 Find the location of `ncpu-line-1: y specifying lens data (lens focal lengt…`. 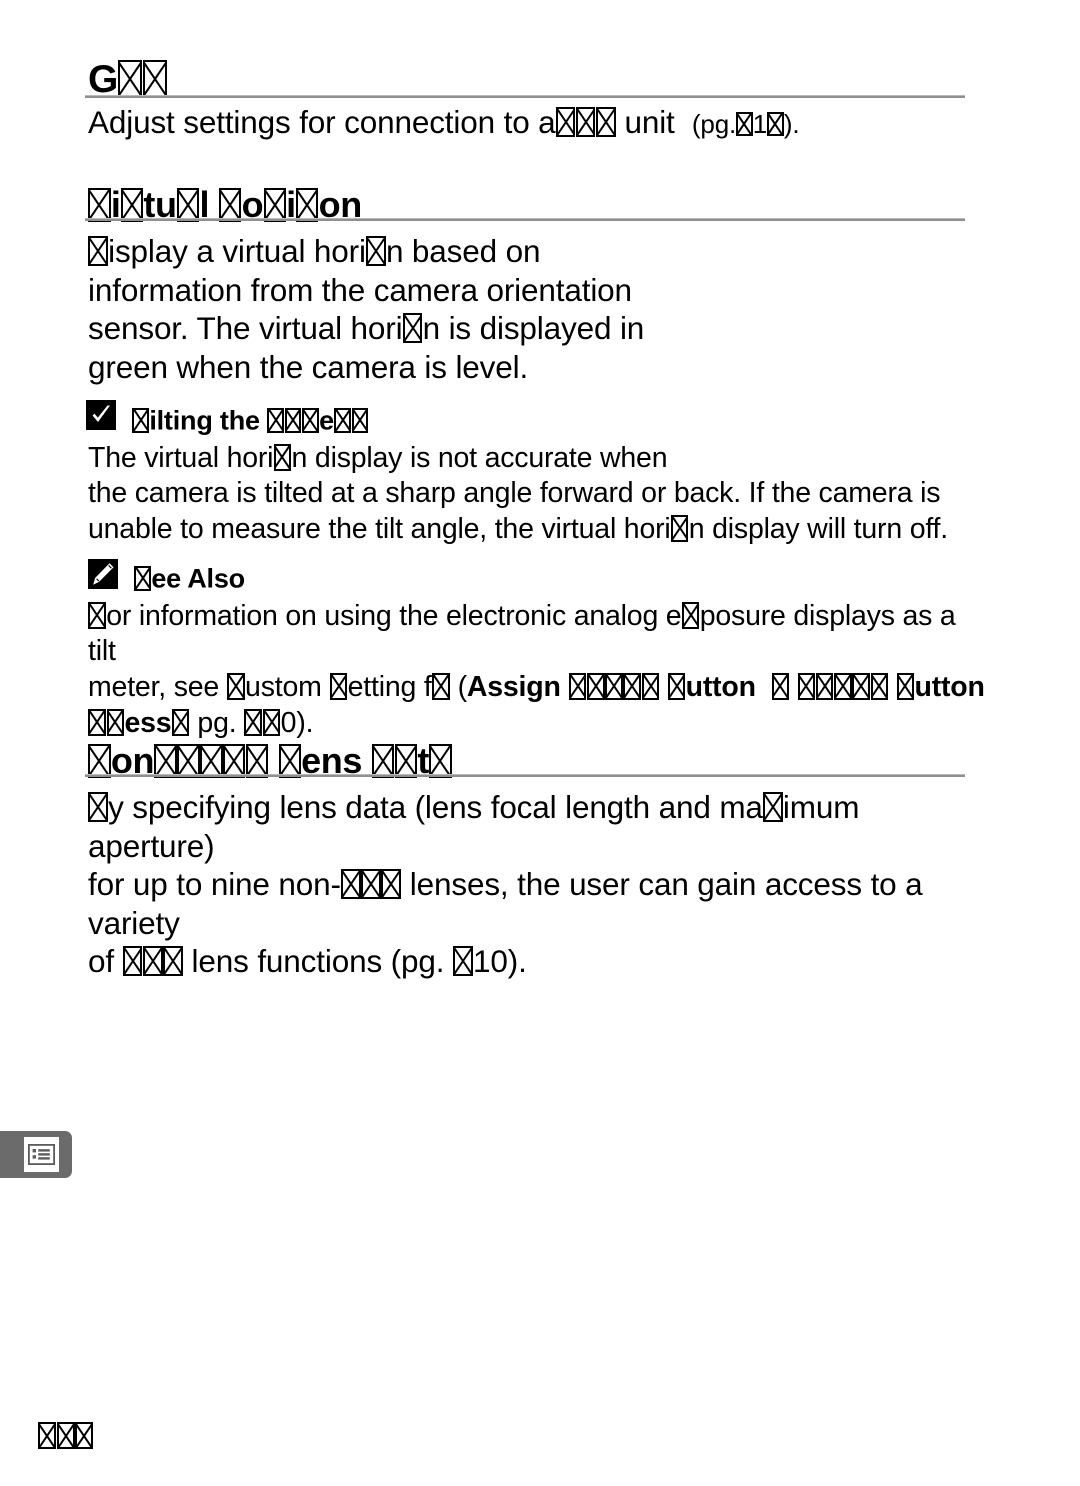

ncpu-line-1: y specifying lens data (lens focal lengt… is located at coordinates (538, 826).